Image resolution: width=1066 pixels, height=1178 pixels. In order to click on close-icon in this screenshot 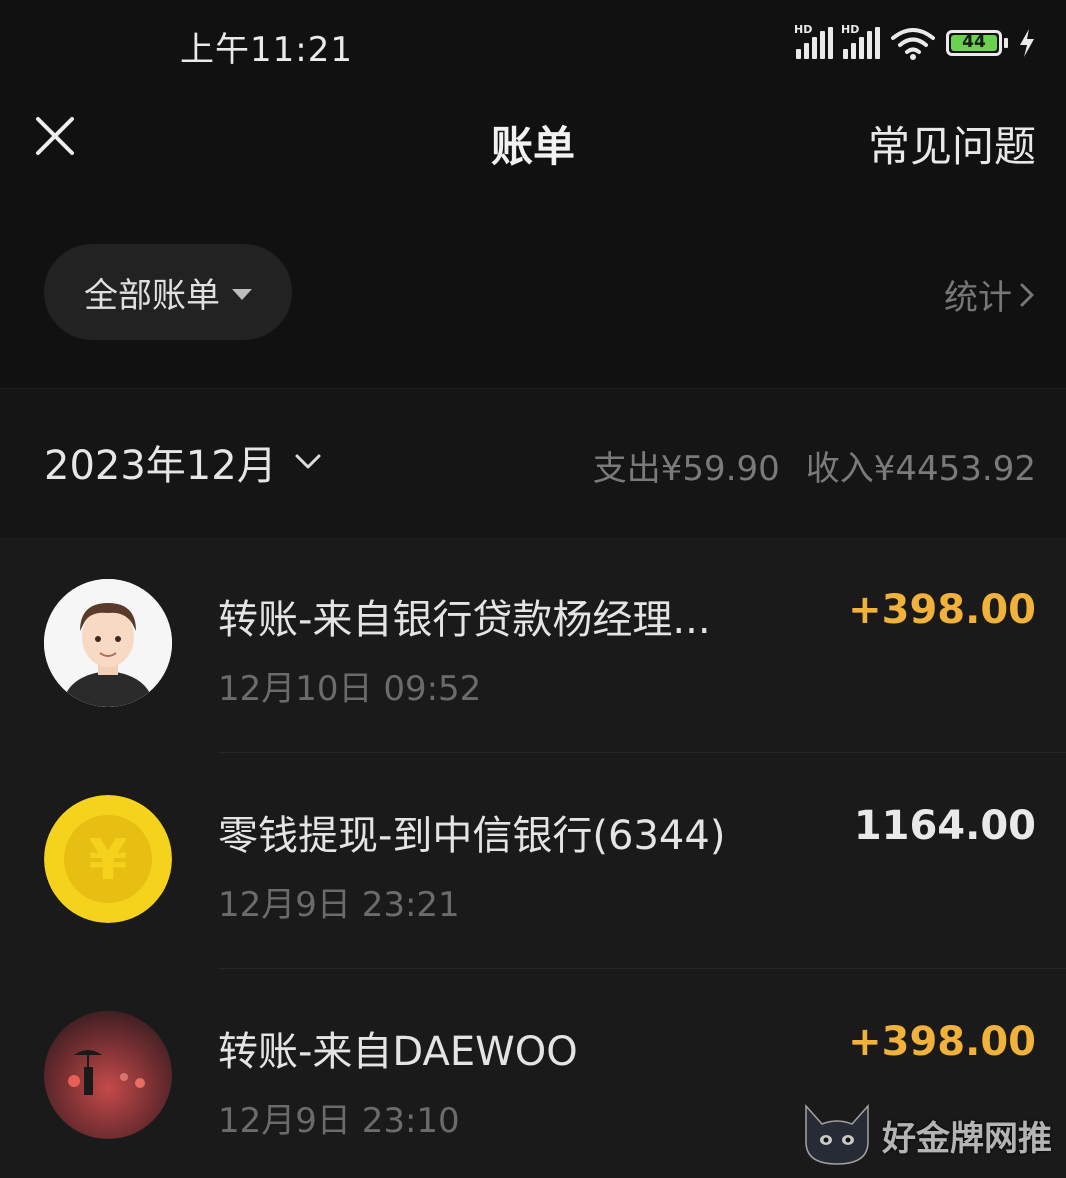, I will do `click(55, 136)`.